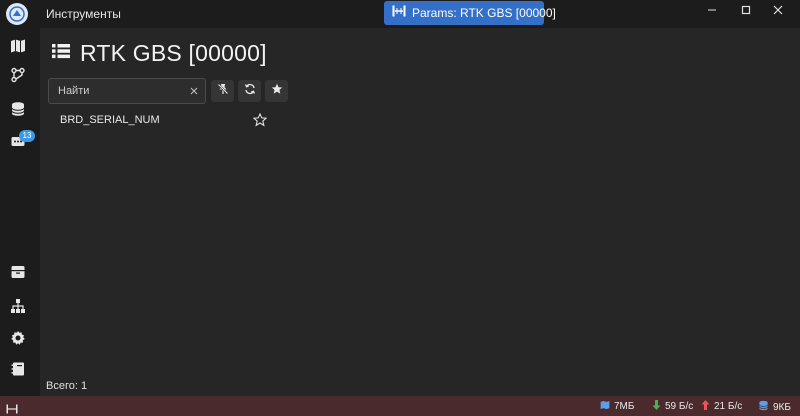  I want to click on arrow-down-icon, so click(656, 406).